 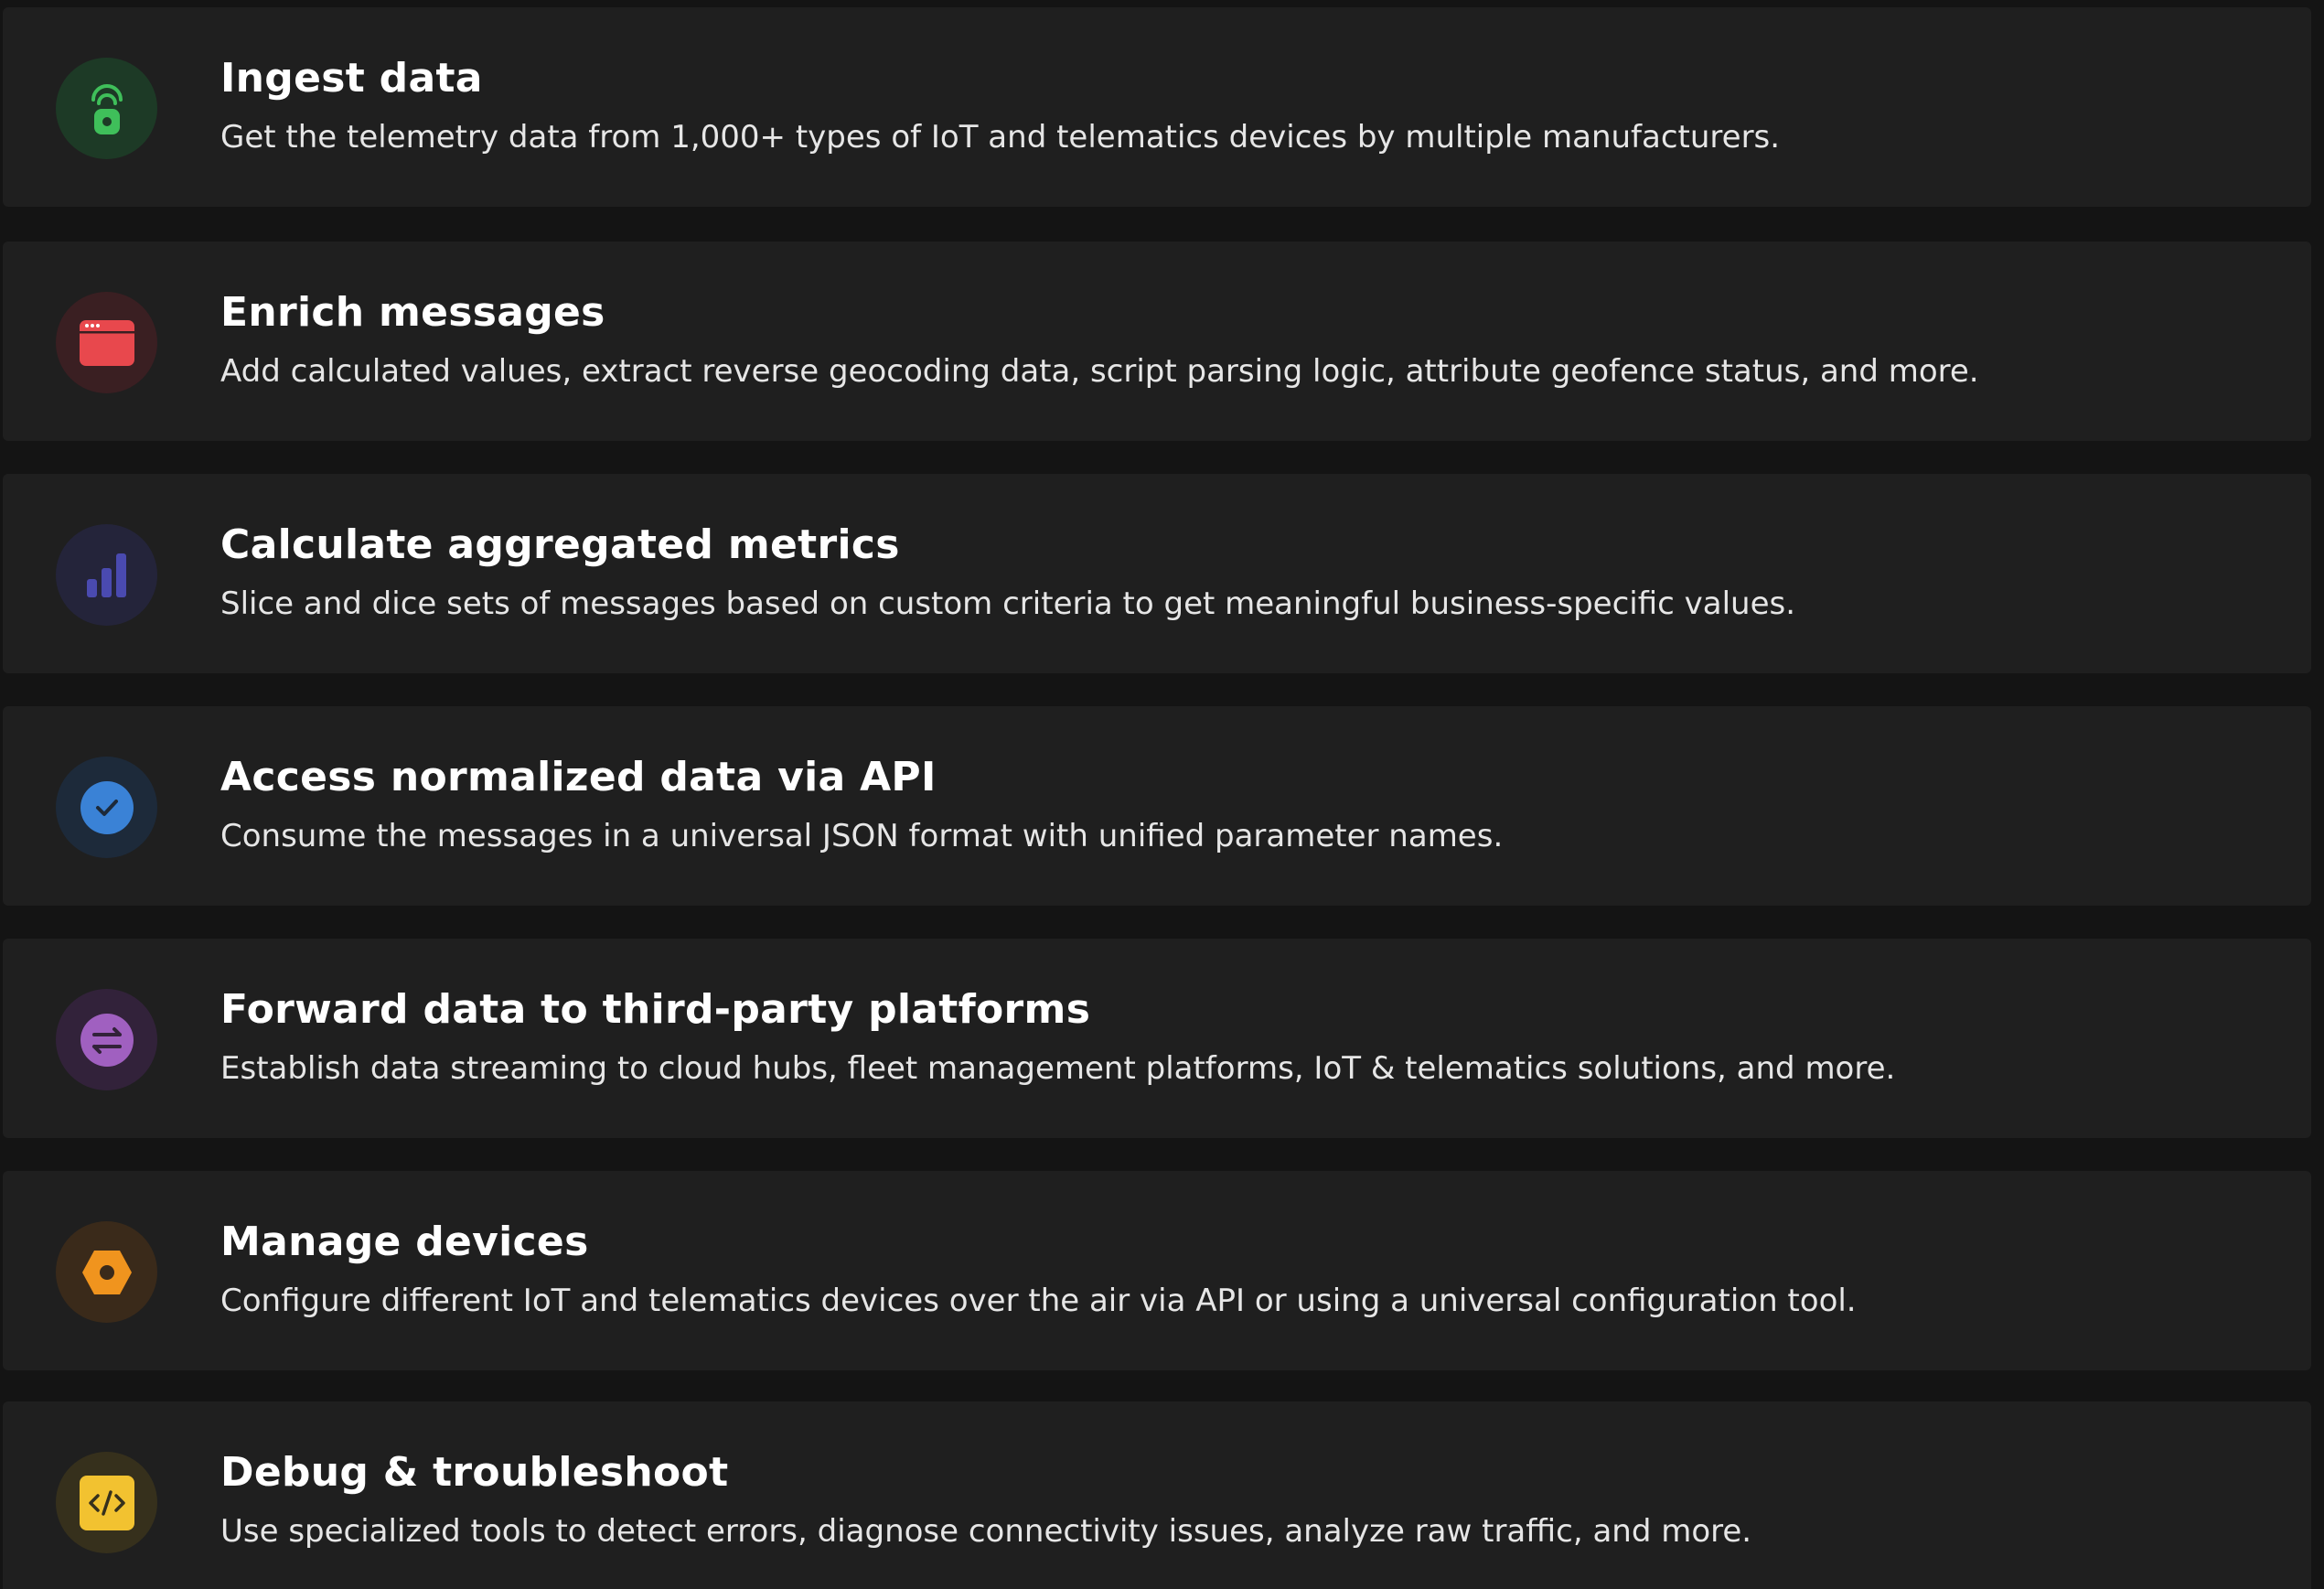 I want to click on feature-title: Ingest data, so click(x=352, y=78).